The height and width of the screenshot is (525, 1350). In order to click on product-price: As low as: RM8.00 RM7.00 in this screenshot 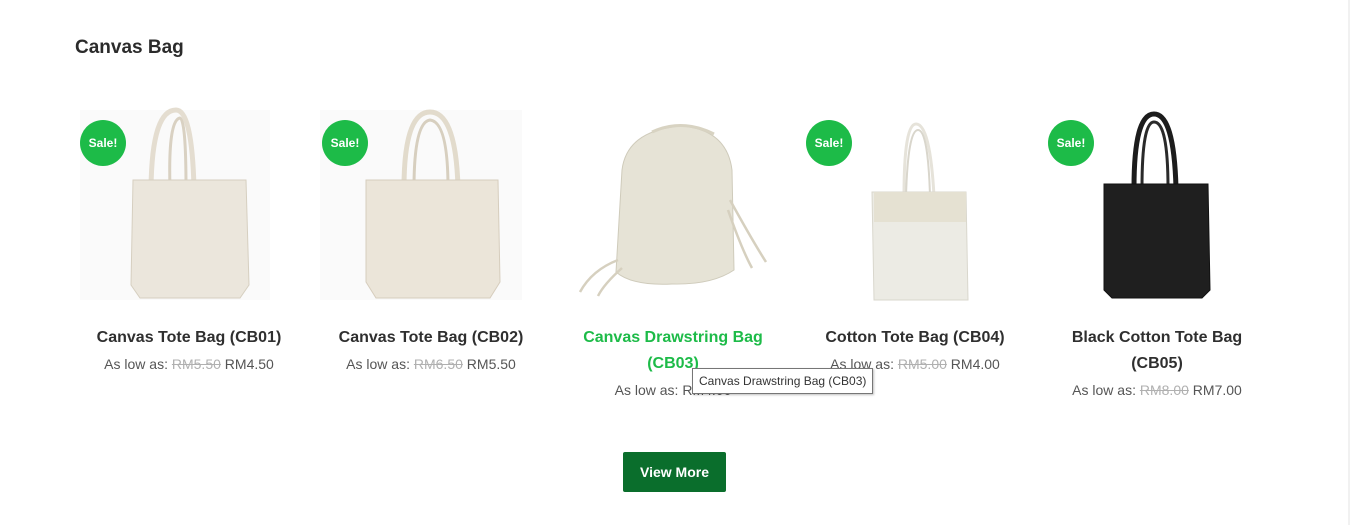, I will do `click(1157, 390)`.